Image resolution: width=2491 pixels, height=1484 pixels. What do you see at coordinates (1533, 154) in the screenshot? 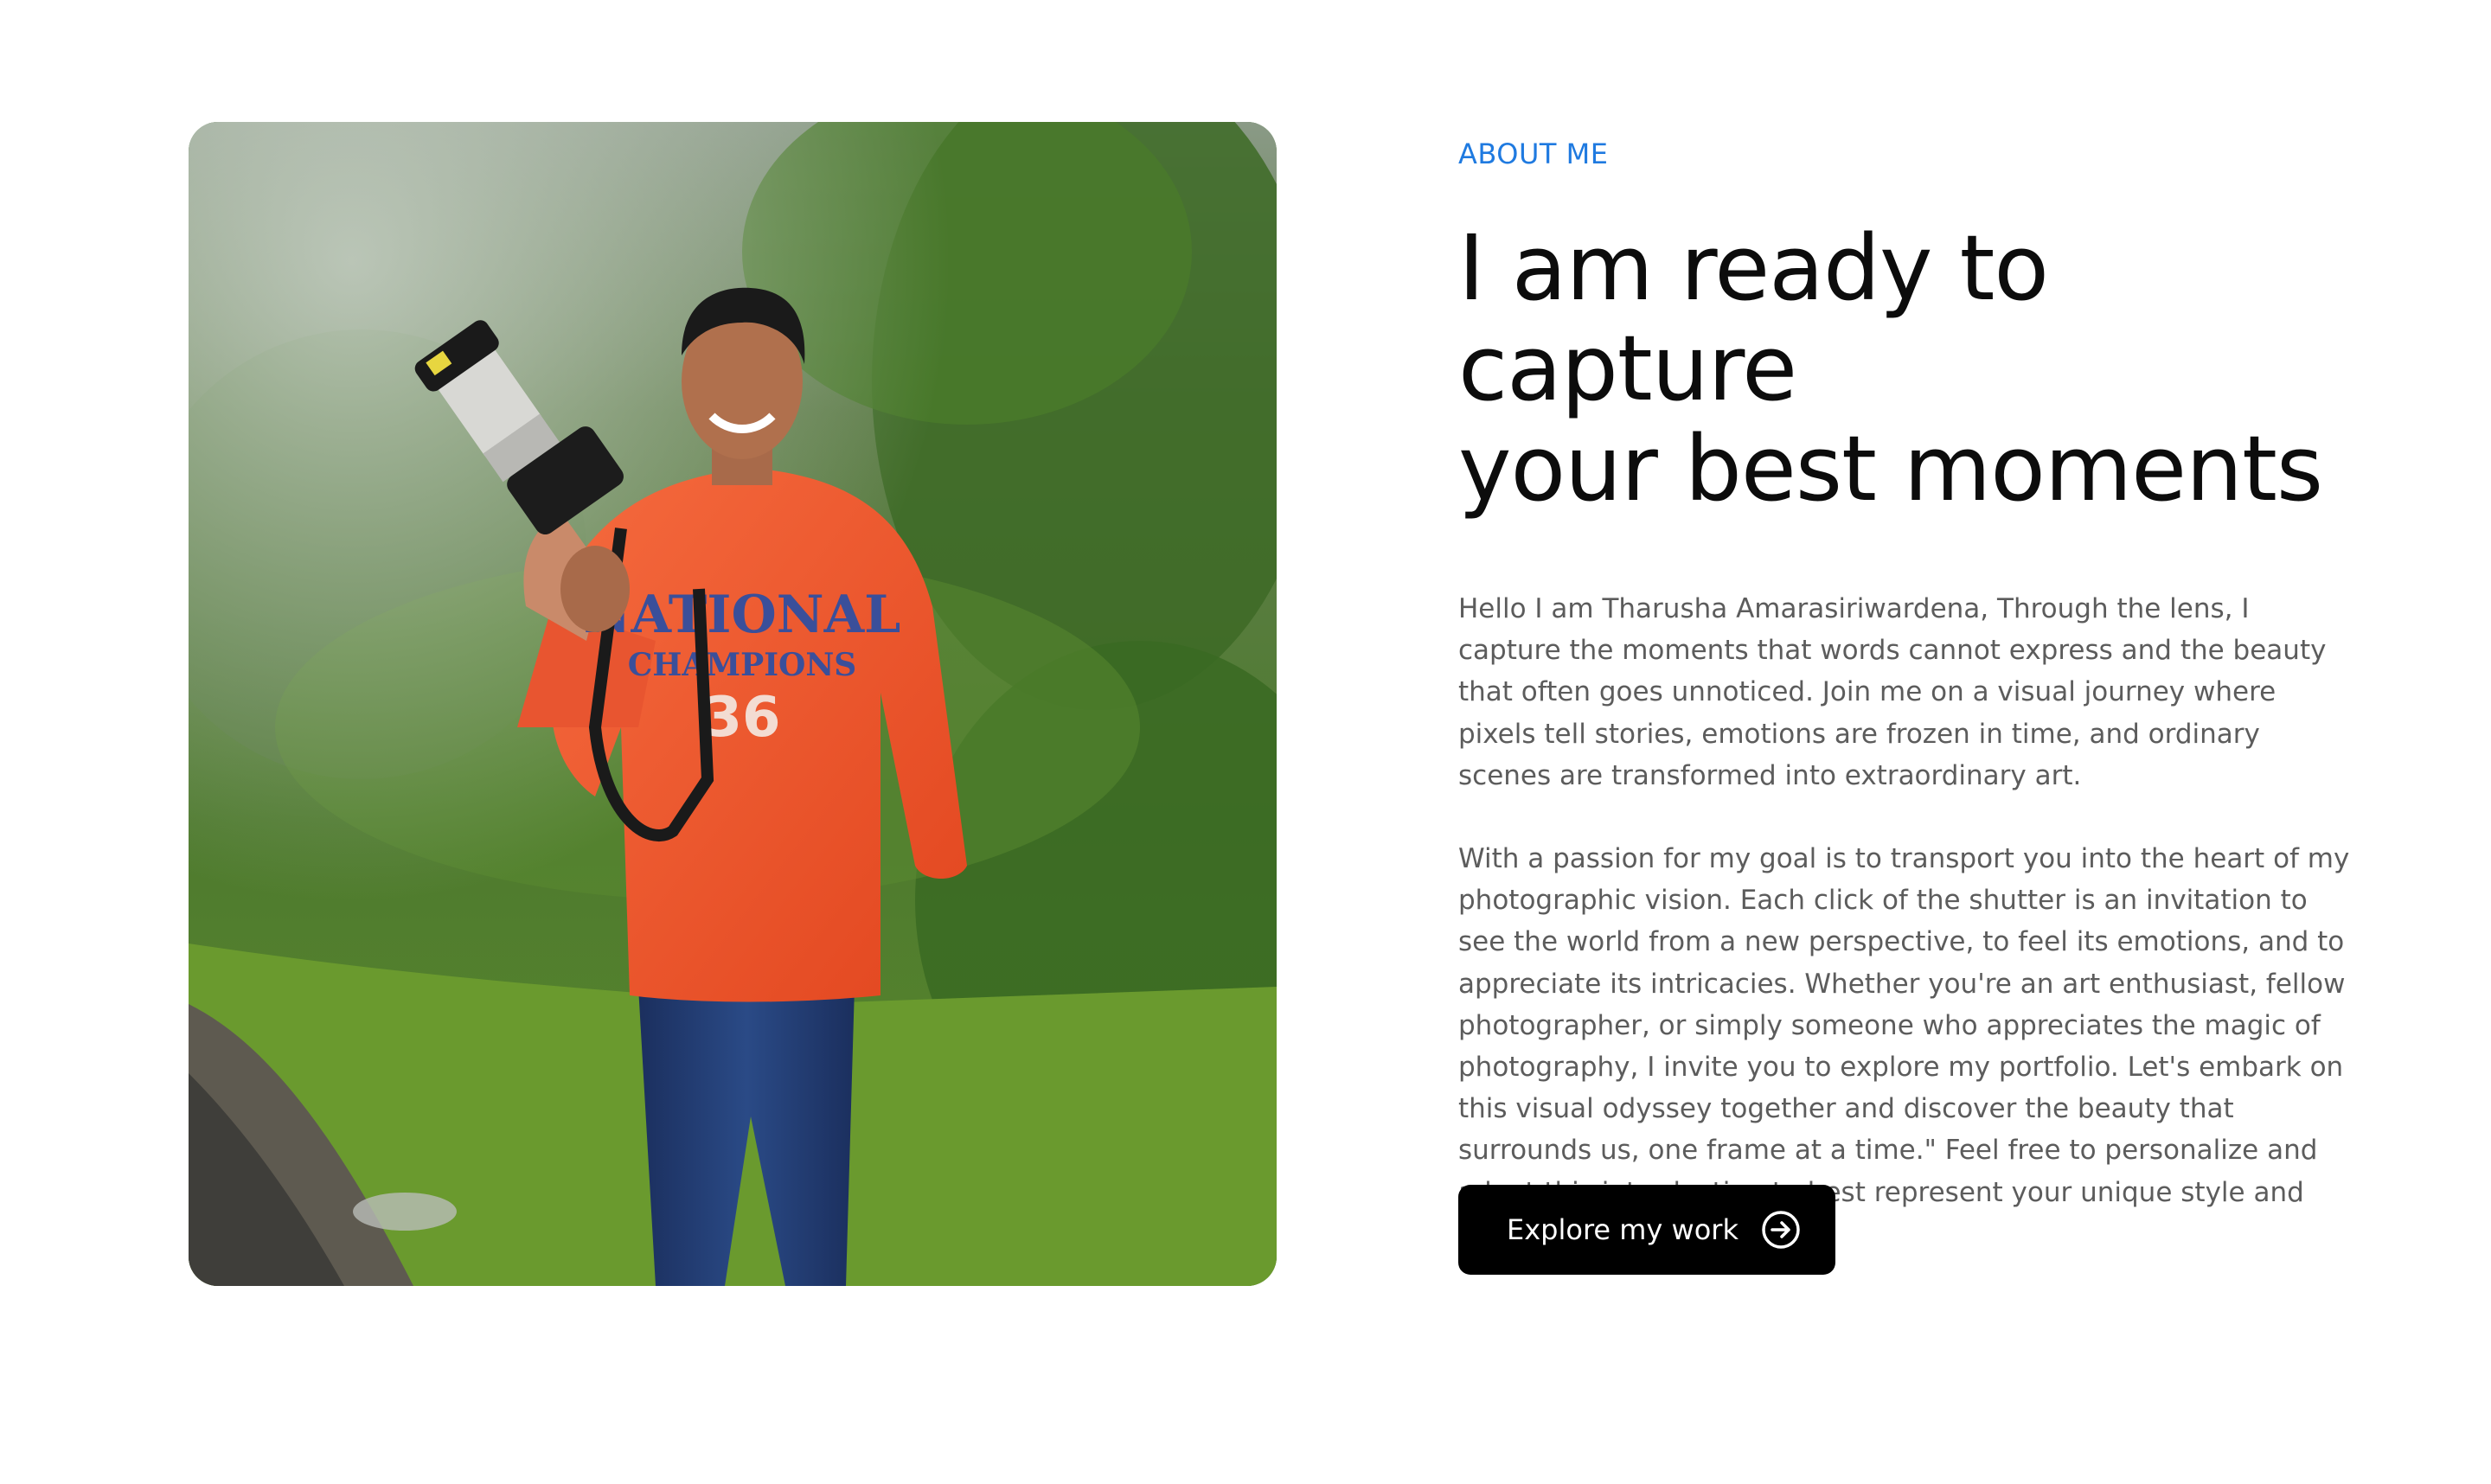
I see `section-eyebrow: ABOUT ME` at bounding box center [1533, 154].